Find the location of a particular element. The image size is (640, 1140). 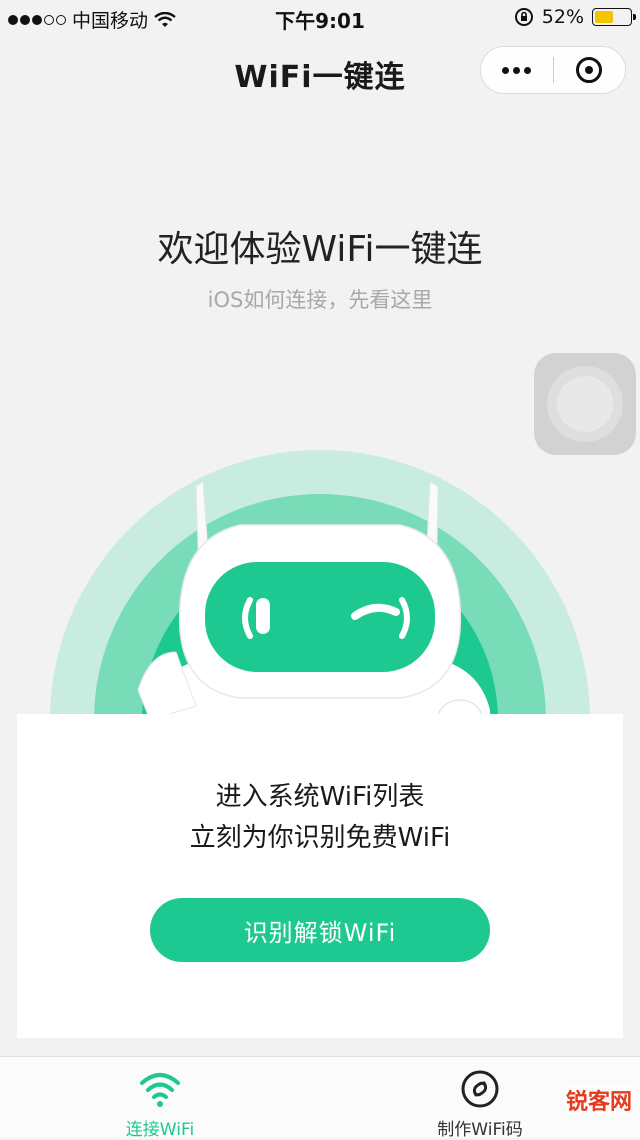

target-icon is located at coordinates (589, 70).